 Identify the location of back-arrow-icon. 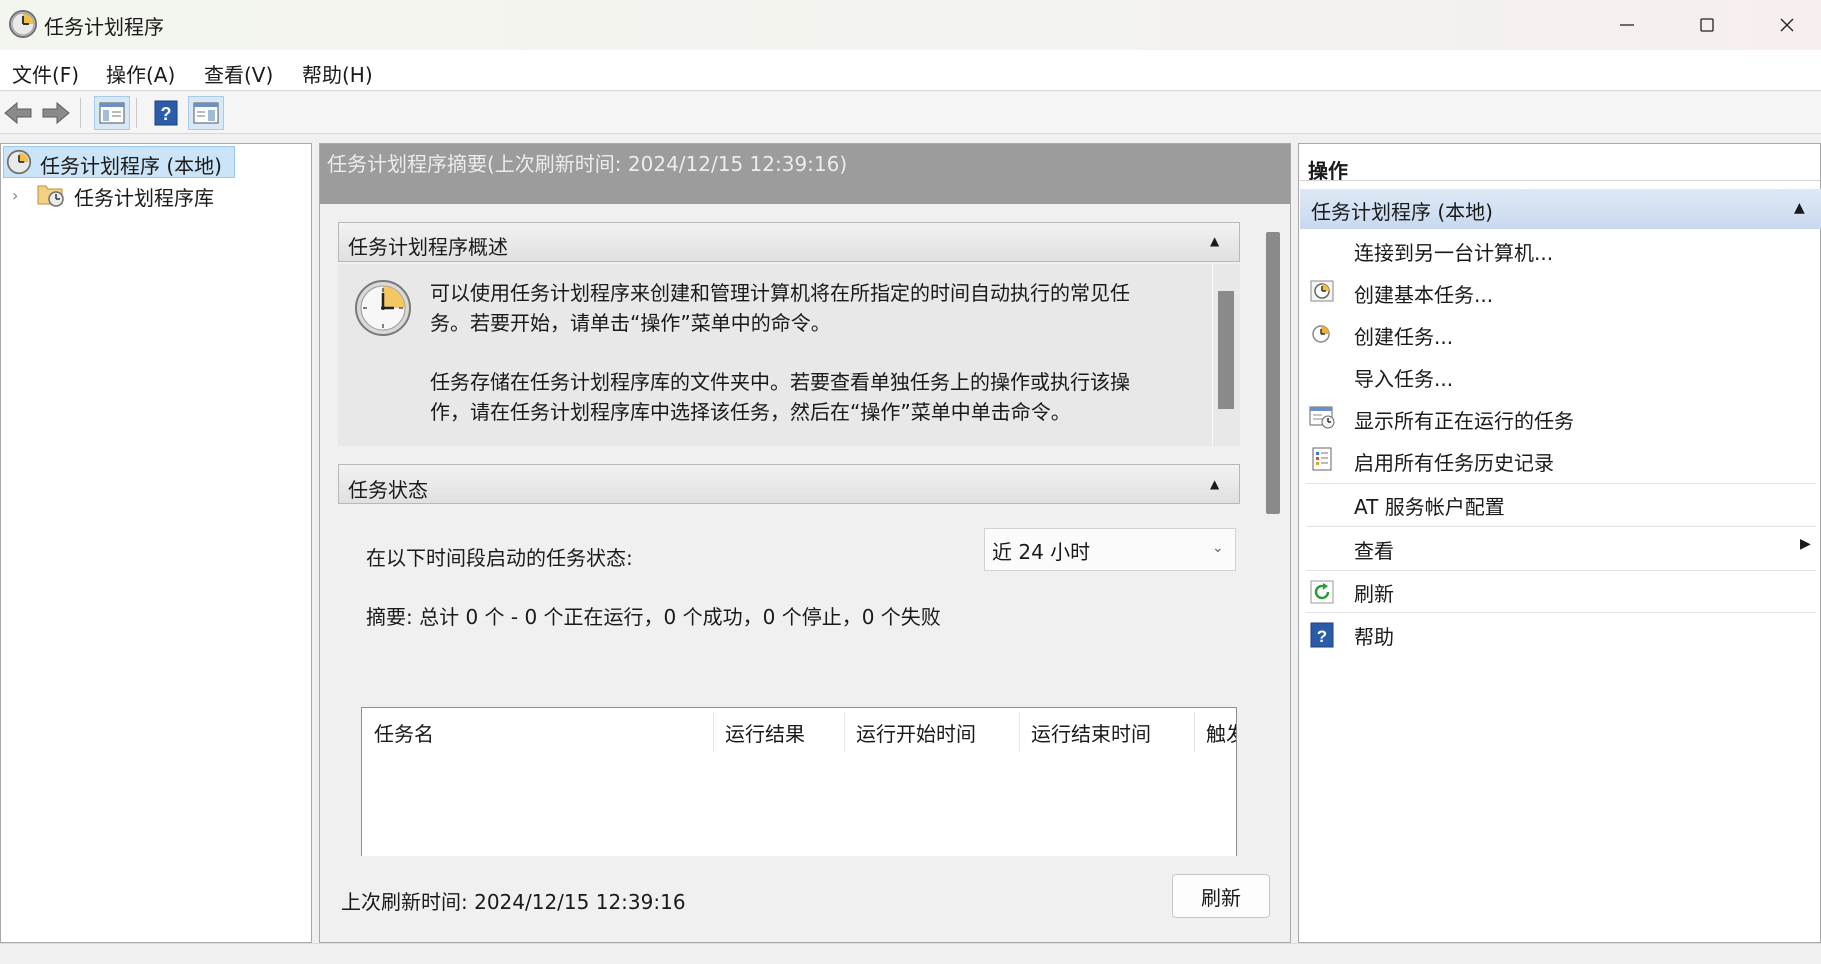
(18, 113).